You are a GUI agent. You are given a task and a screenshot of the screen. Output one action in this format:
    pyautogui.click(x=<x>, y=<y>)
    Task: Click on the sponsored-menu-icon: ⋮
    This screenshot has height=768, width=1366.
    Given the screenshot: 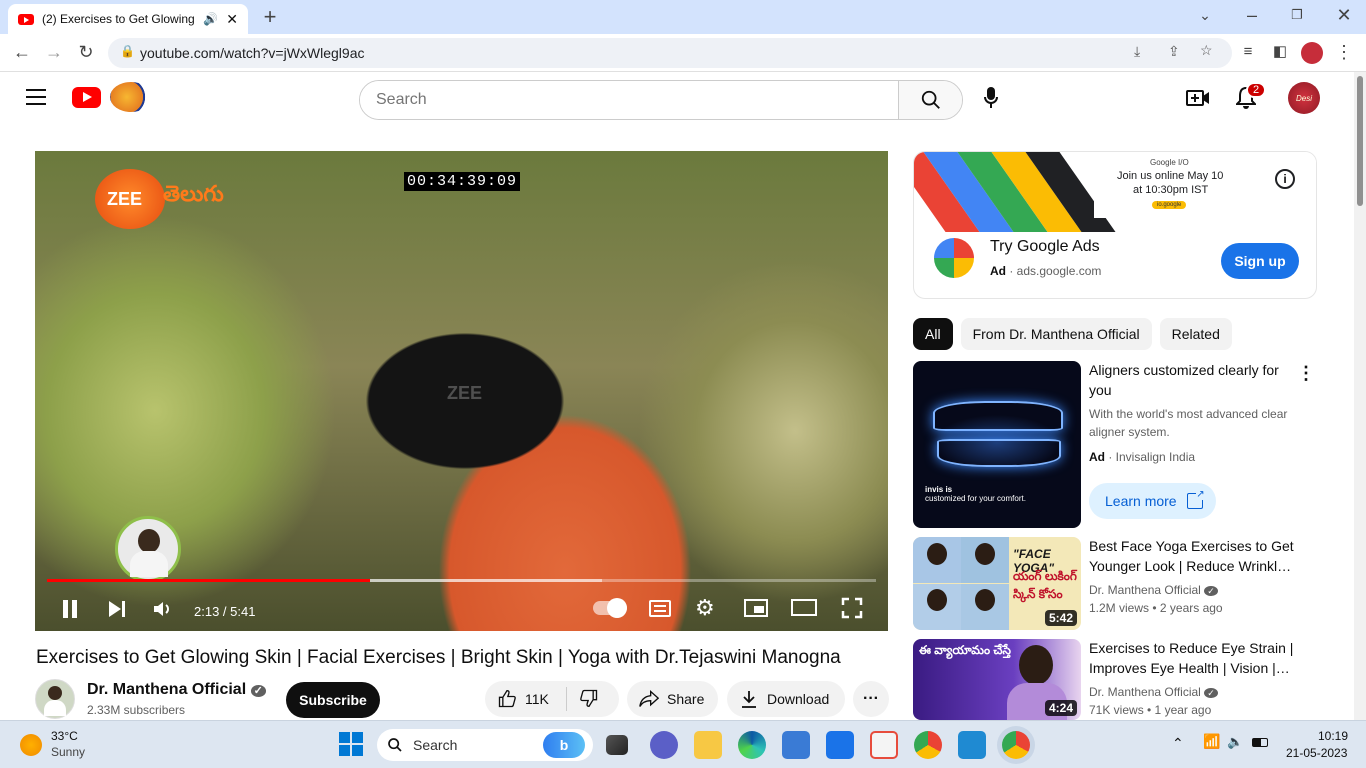 What is the action you would take?
    pyautogui.click(x=1306, y=373)
    